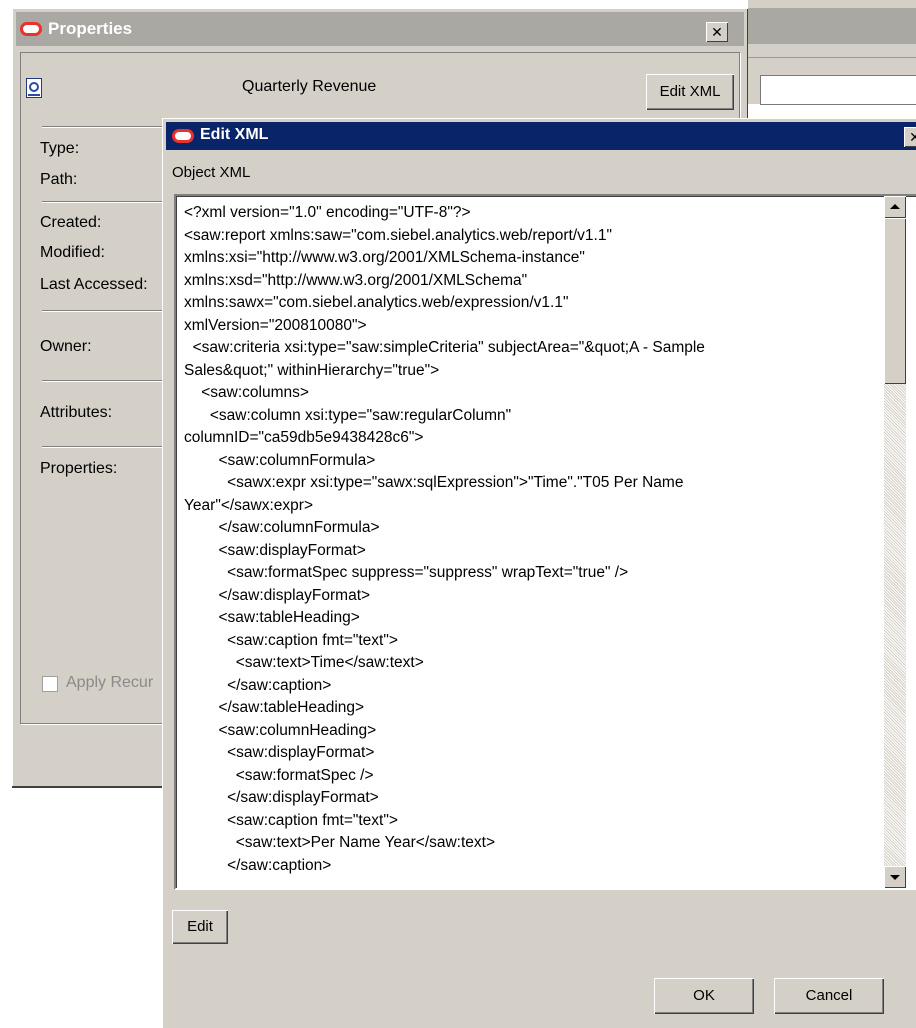  I want to click on apply-recursive-label: Apply Recur, so click(110, 682).